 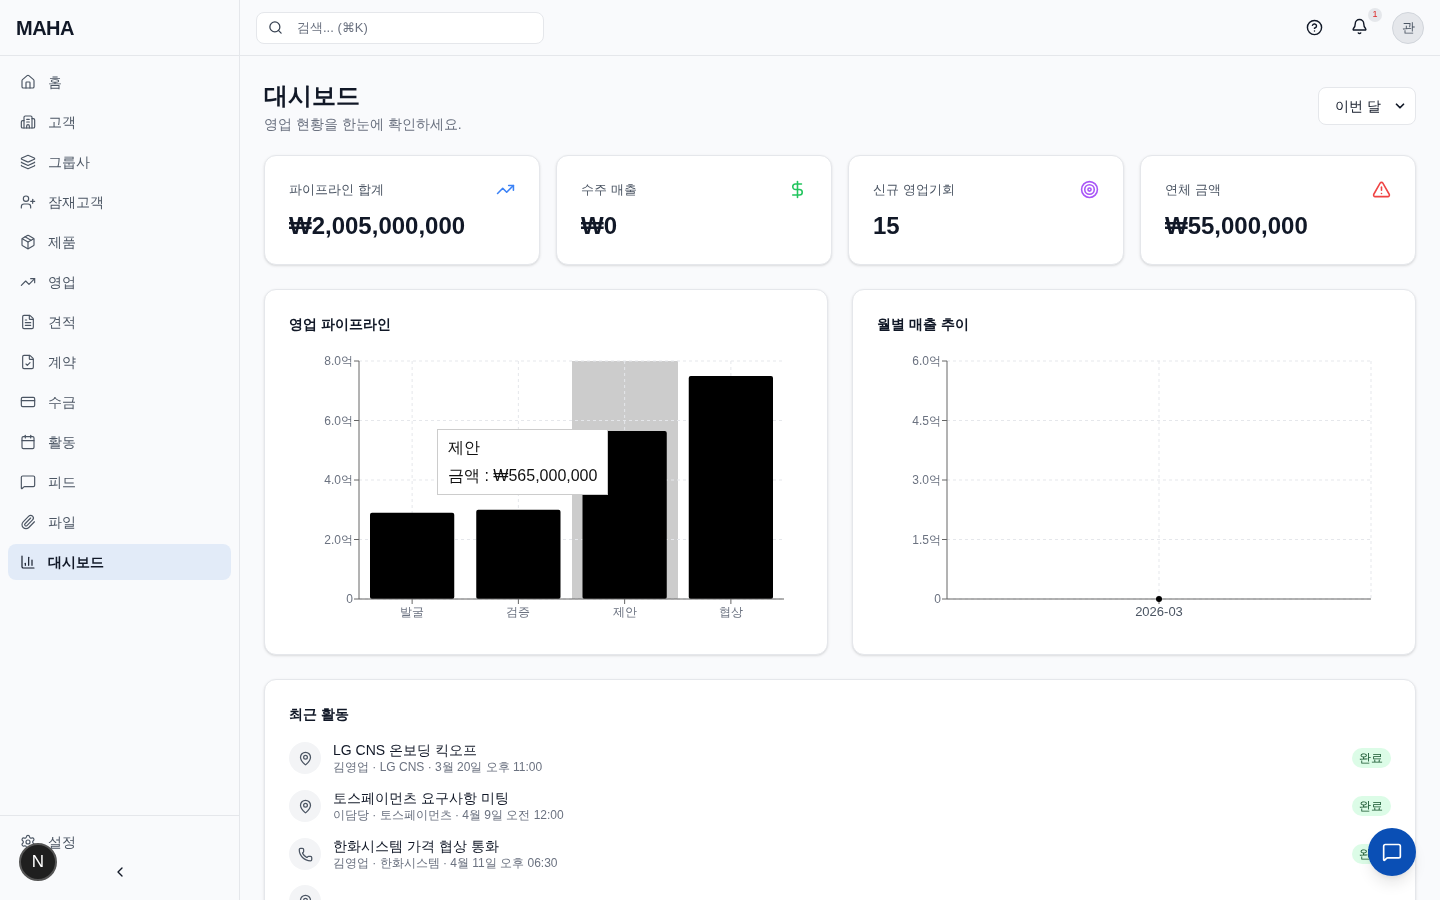 I want to click on tooltip-title: 제안, so click(x=464, y=448).